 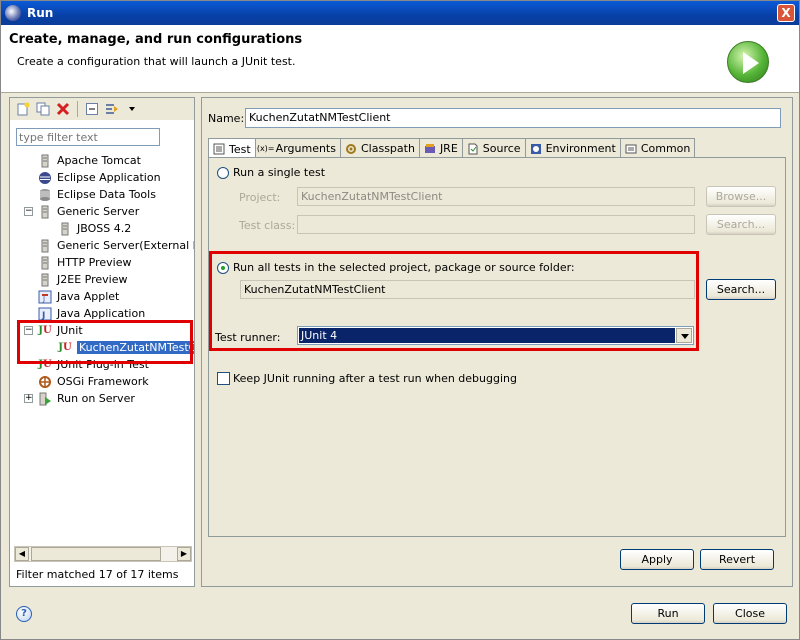 I want to click on tree-item-generic-server: Generic Server, so click(x=88, y=211).